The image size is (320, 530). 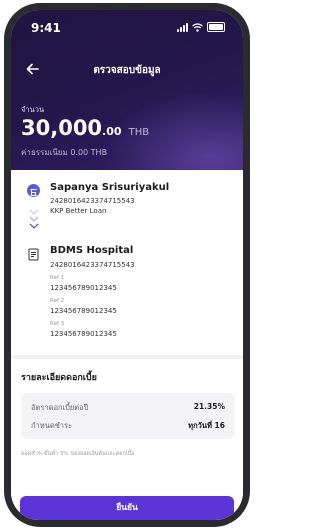 I want to click on rate-label: อัตราดอกเบี้ยต่อปี, so click(x=60, y=407).